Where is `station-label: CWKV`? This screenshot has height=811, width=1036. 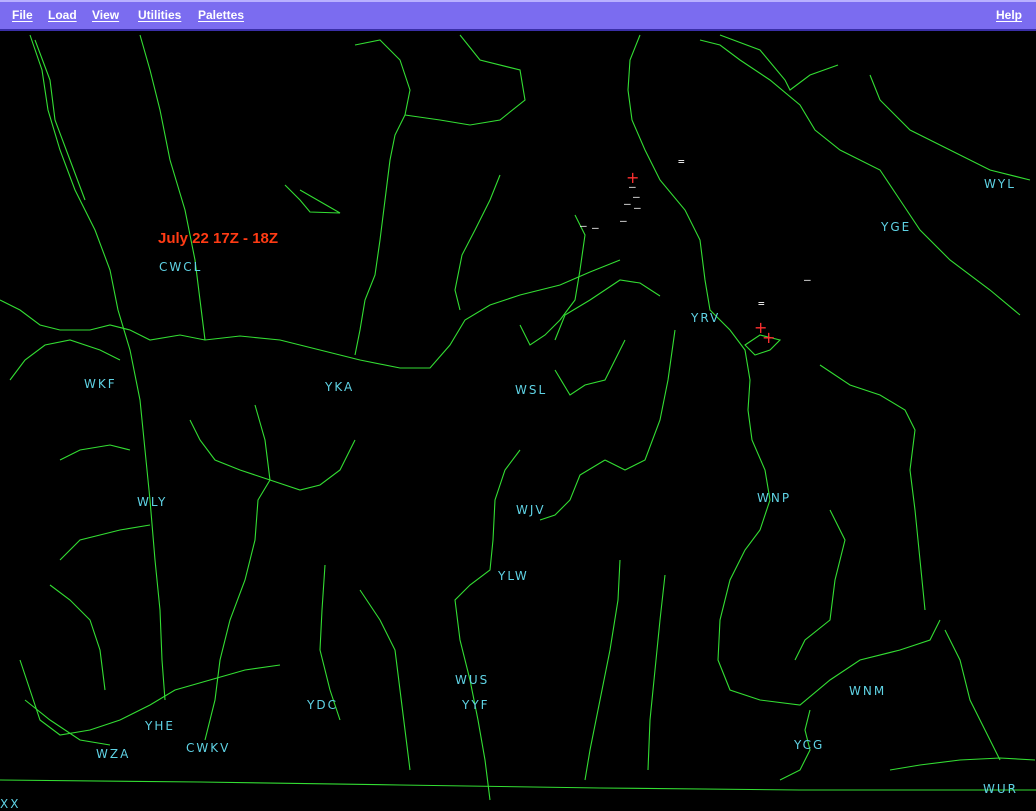
station-label: CWKV is located at coordinates (208, 748).